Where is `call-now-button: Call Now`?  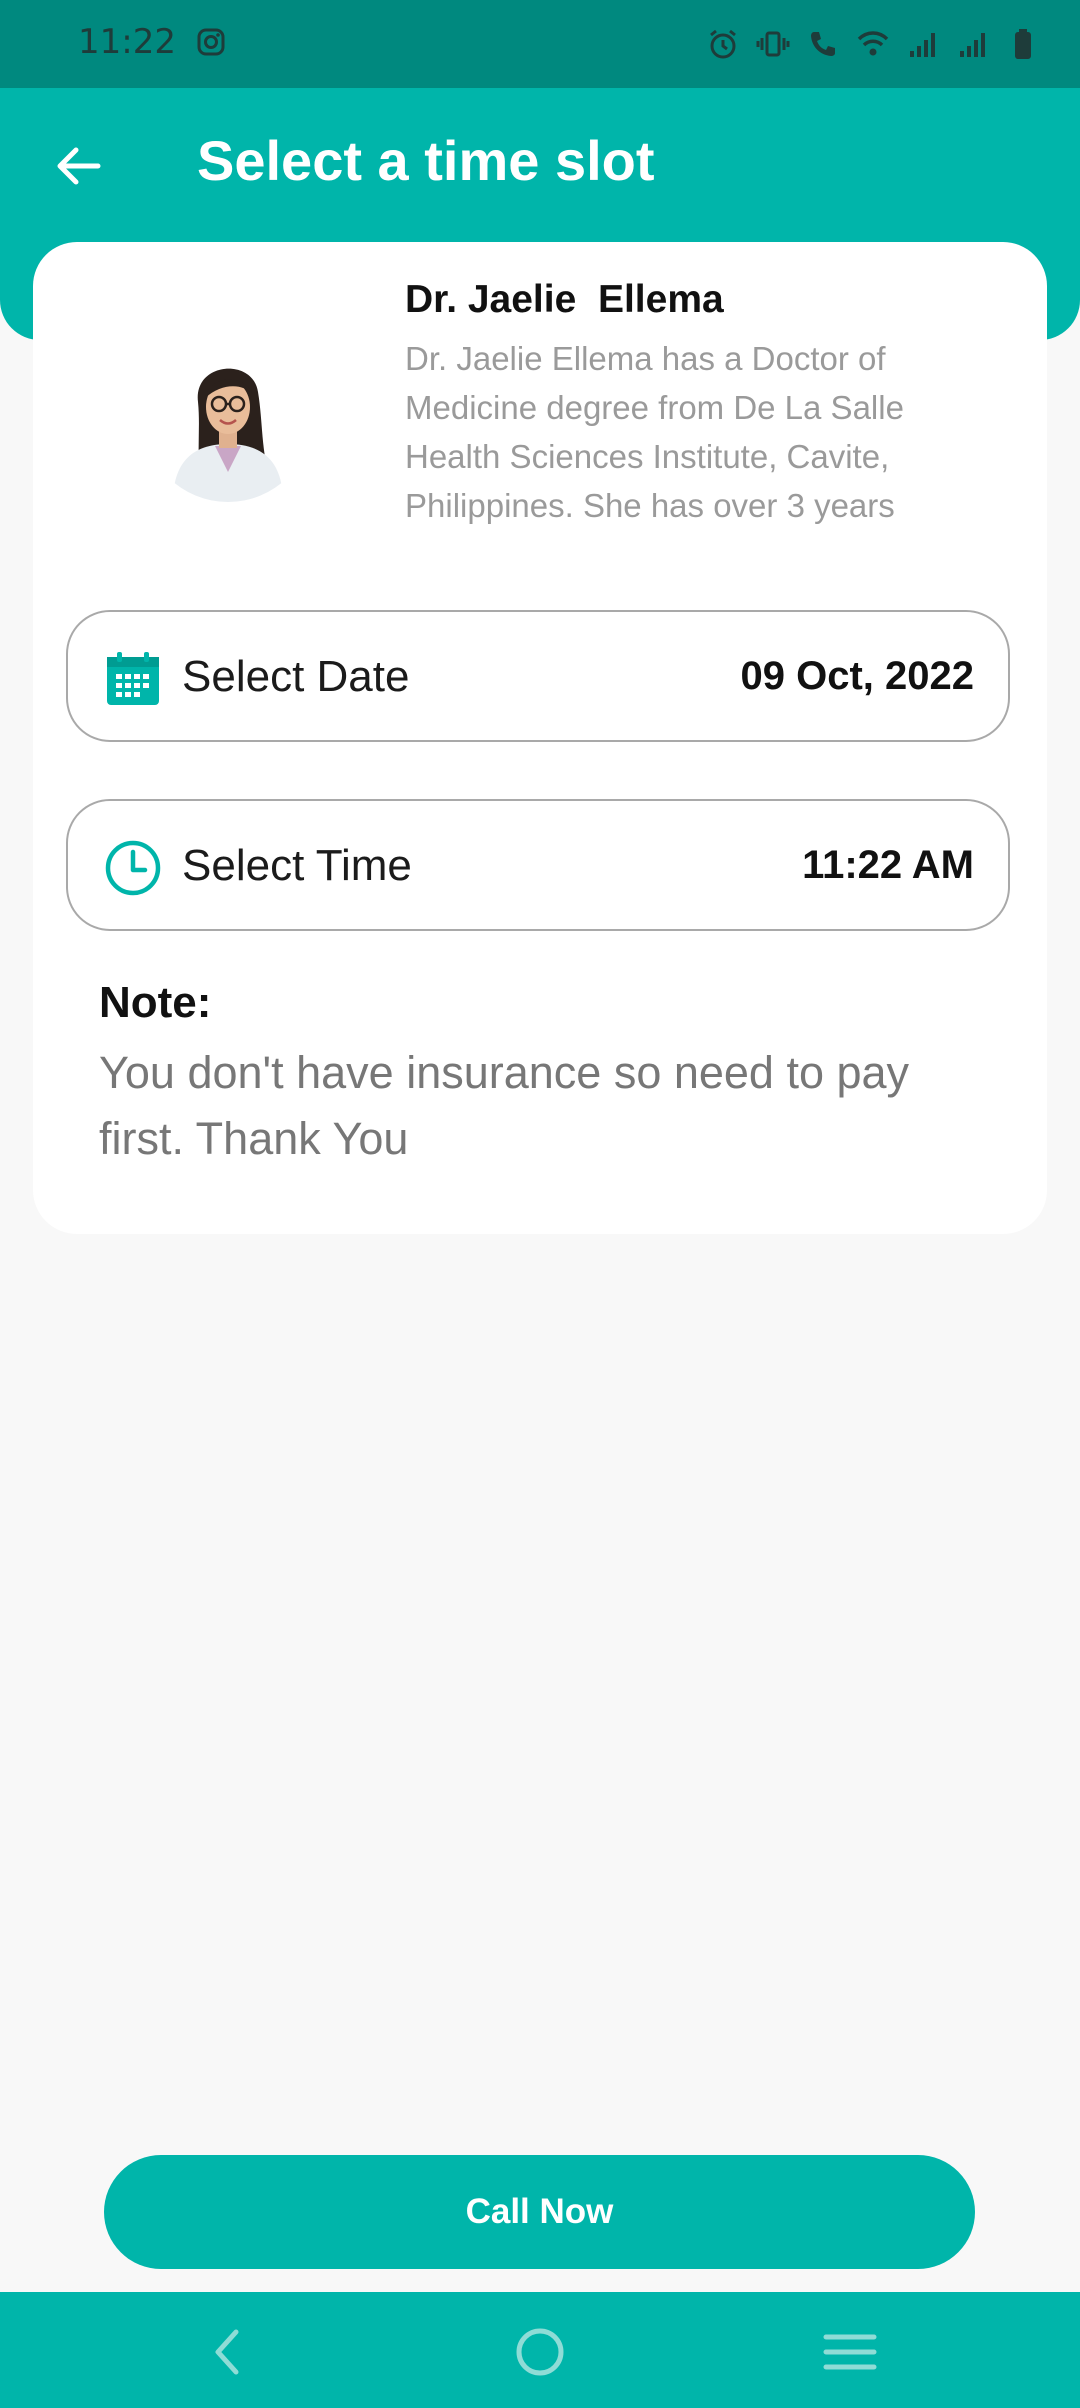 call-now-button: Call Now is located at coordinates (539, 2212).